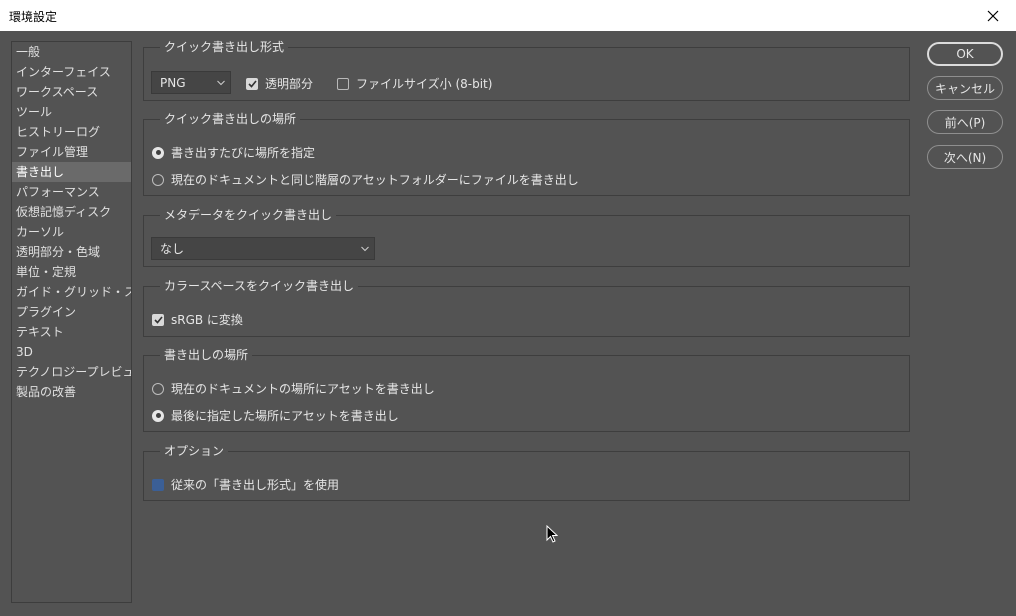 The image size is (1016, 616). Describe the element at coordinates (71, 192) in the screenshot. I see `sidebar-item-performance: パフォーマンス` at that location.